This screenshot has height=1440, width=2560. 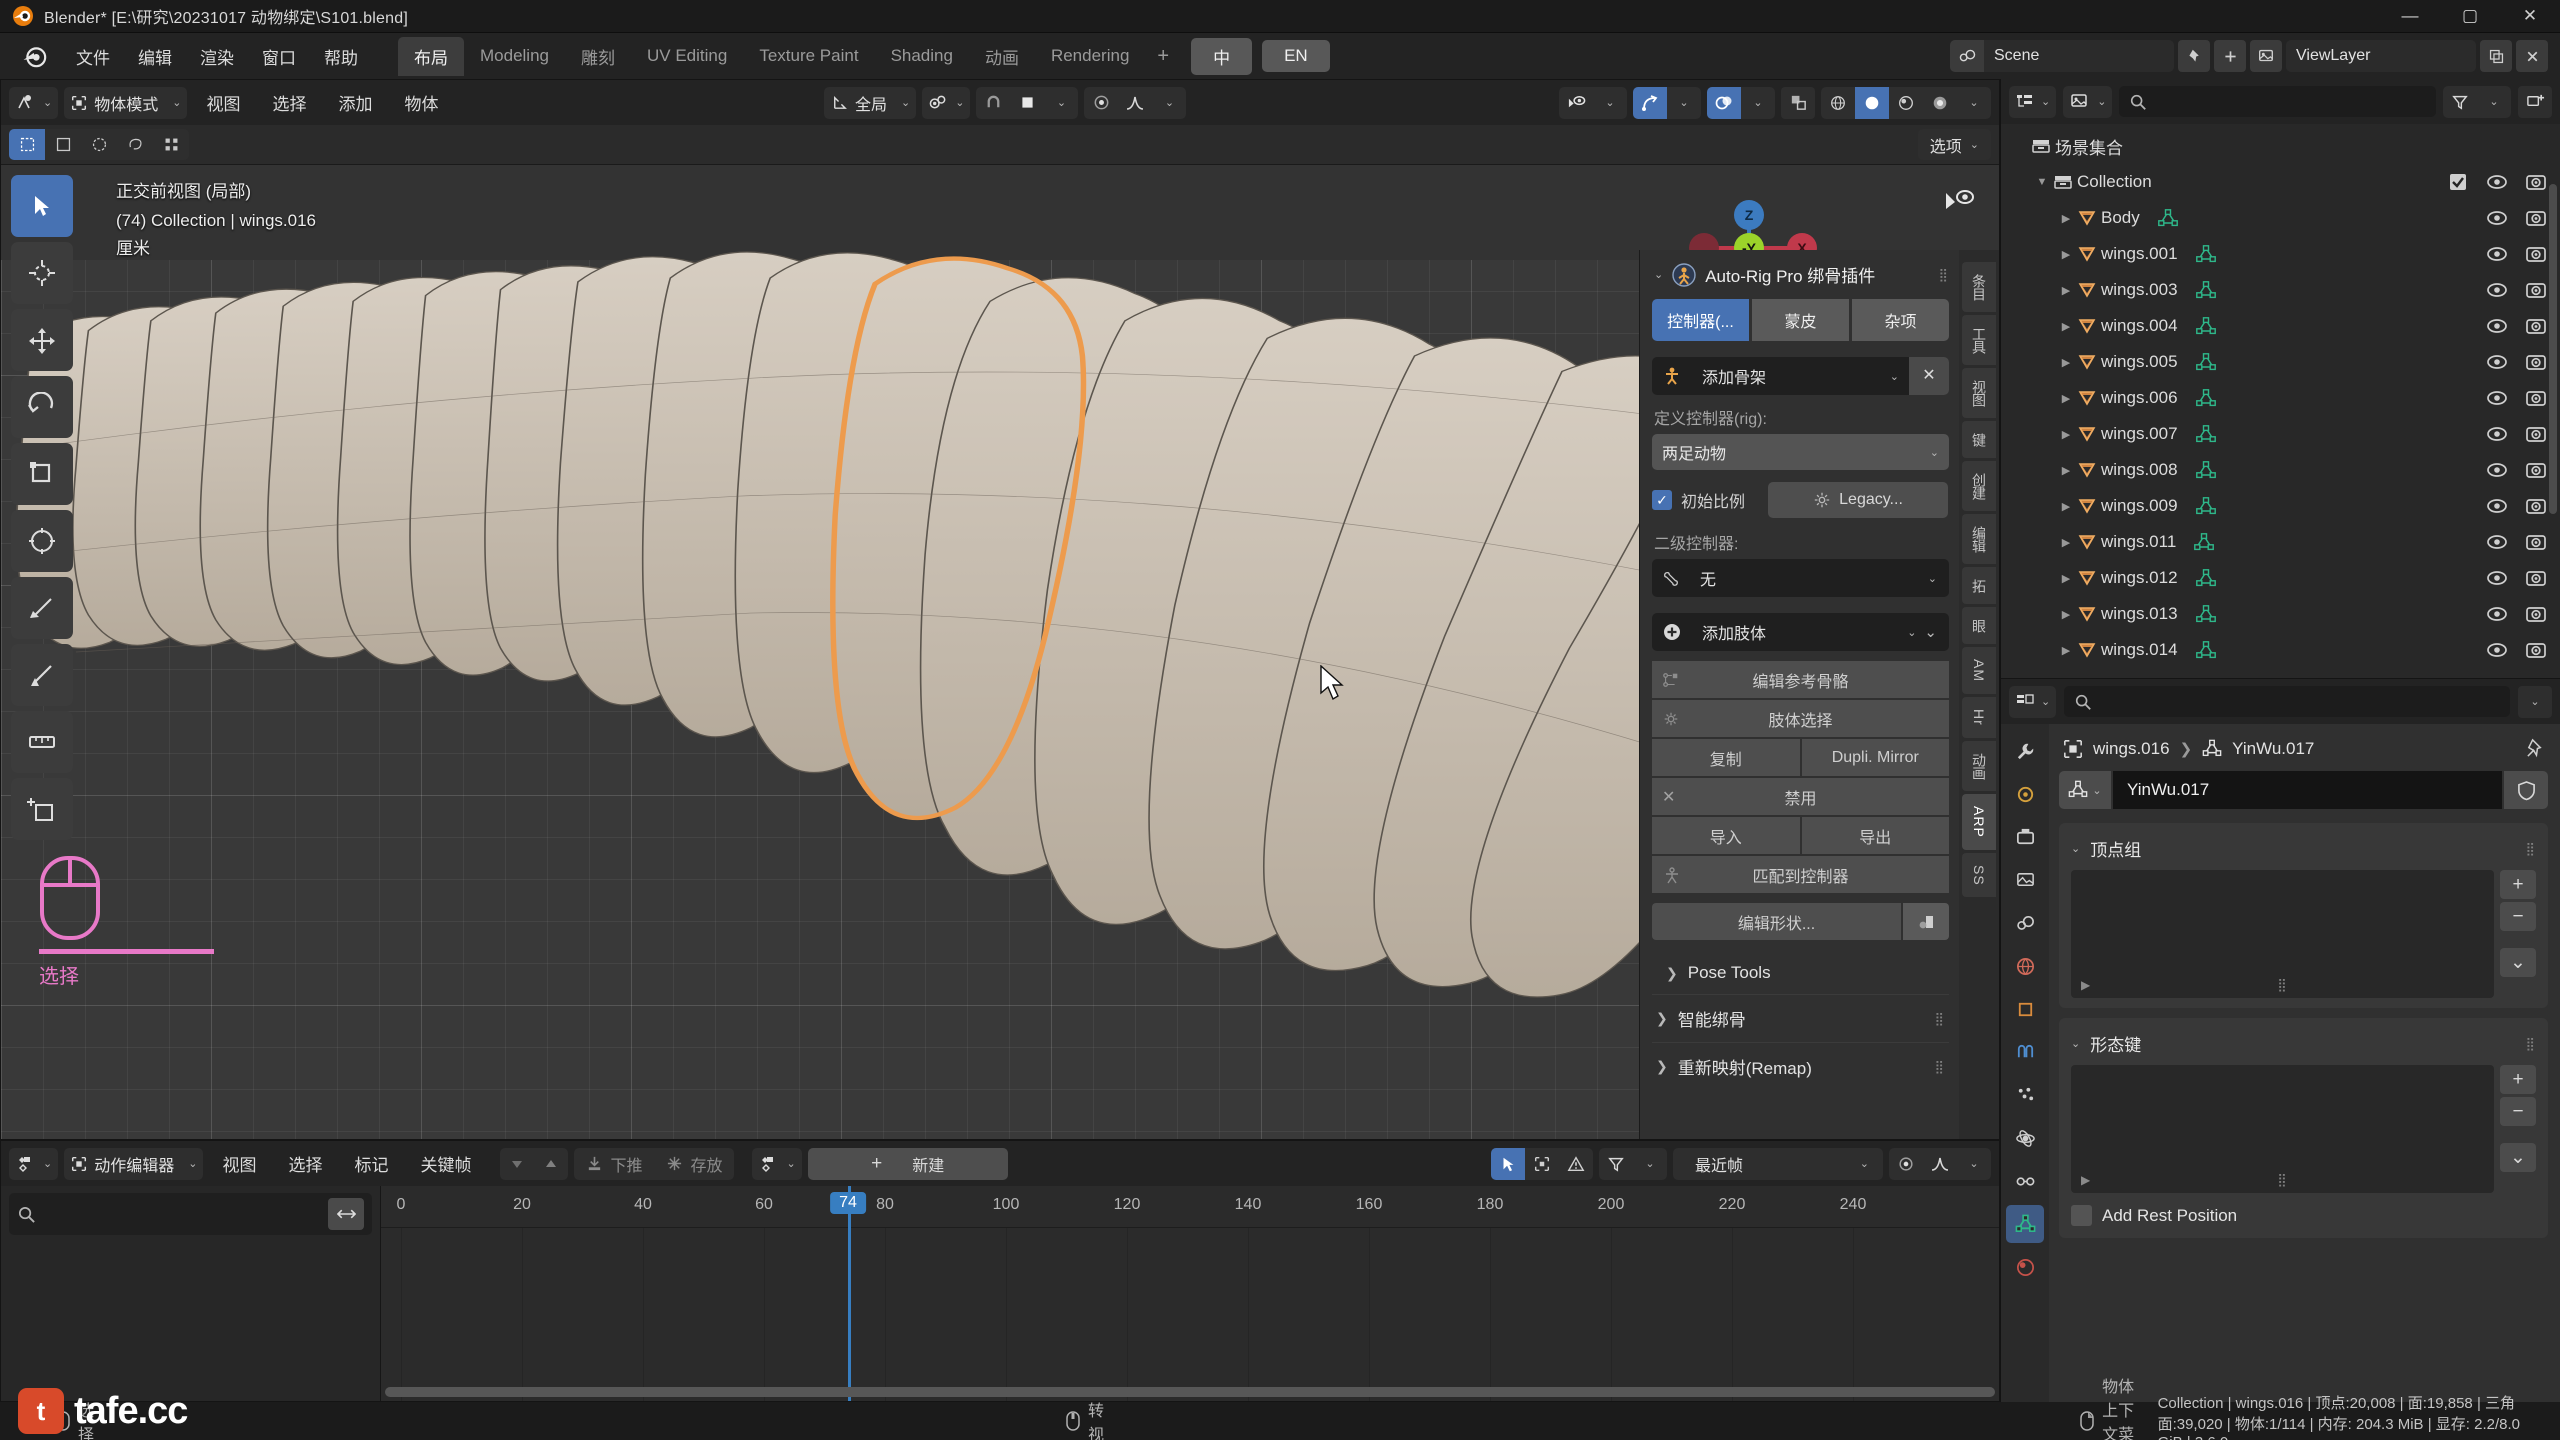 What do you see at coordinates (2042, 182) in the screenshot?
I see `disclosure-triangle-icon: ▼` at bounding box center [2042, 182].